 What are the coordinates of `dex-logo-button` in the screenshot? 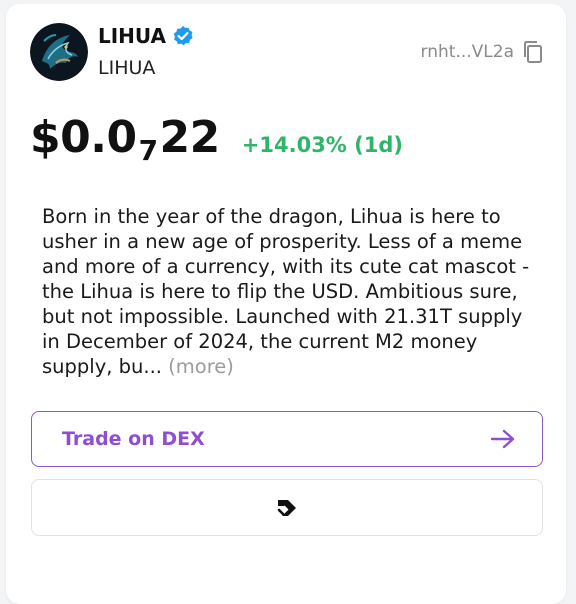 It's located at (287, 507).